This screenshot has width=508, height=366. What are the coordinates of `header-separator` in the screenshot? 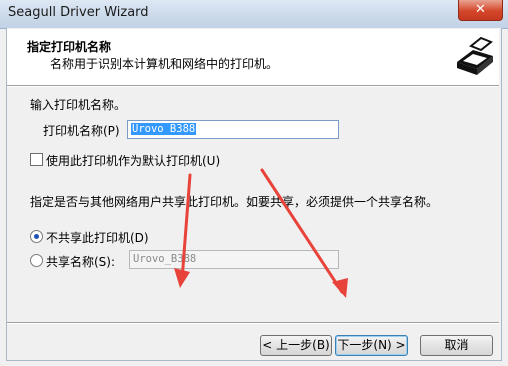 It's located at (253, 86).